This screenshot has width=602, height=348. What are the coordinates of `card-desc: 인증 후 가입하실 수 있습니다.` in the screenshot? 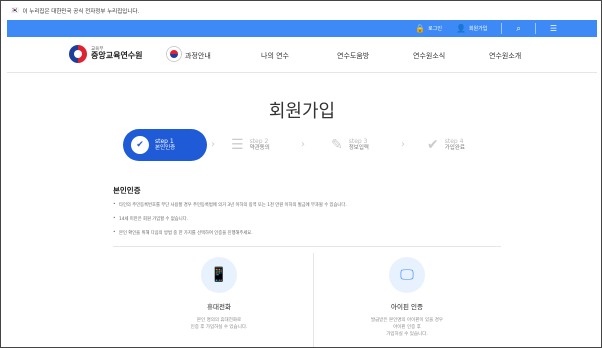 It's located at (219, 328).